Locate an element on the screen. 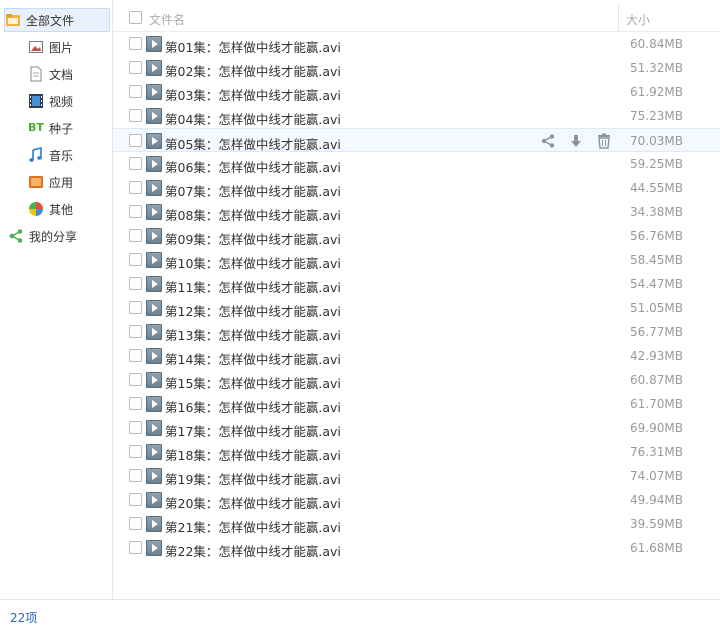  sidebar-item-documents: 文档 is located at coordinates (50, 74).